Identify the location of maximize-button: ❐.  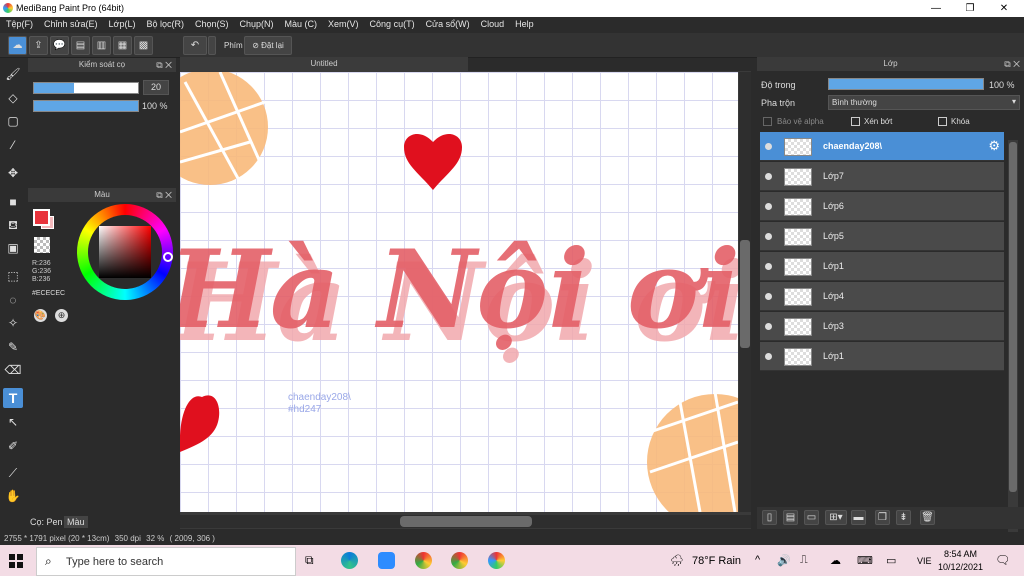
(970, 8).